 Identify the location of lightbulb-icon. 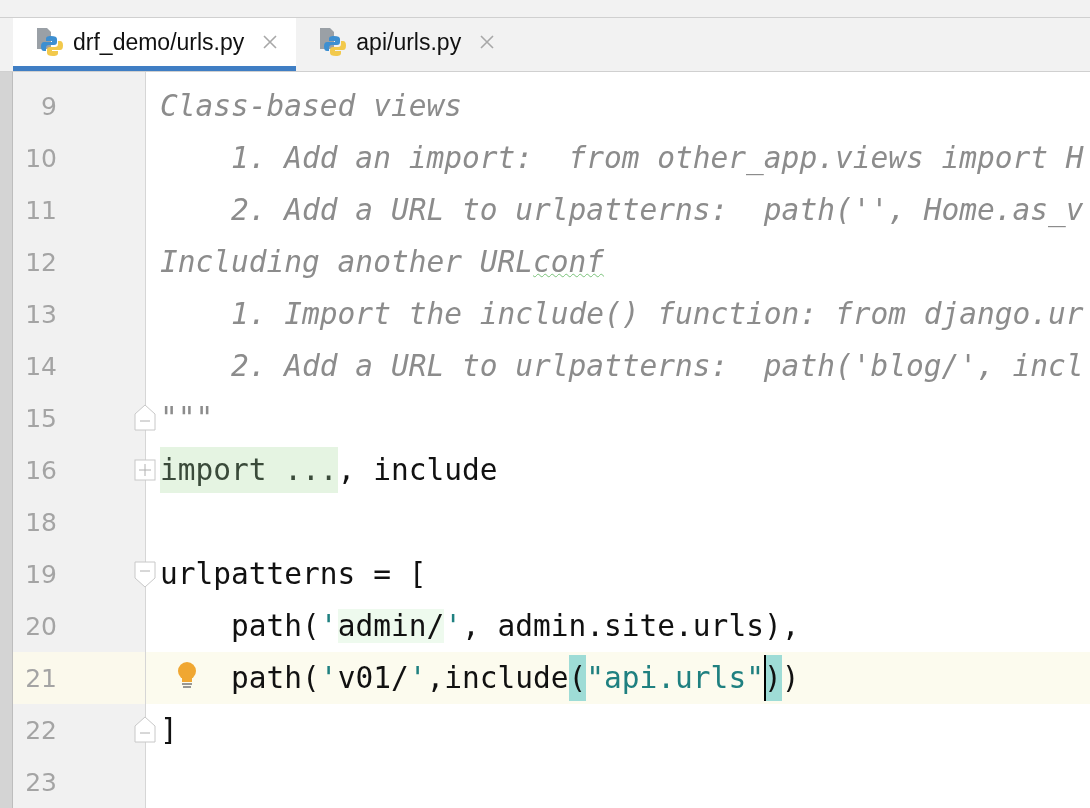
(187, 676).